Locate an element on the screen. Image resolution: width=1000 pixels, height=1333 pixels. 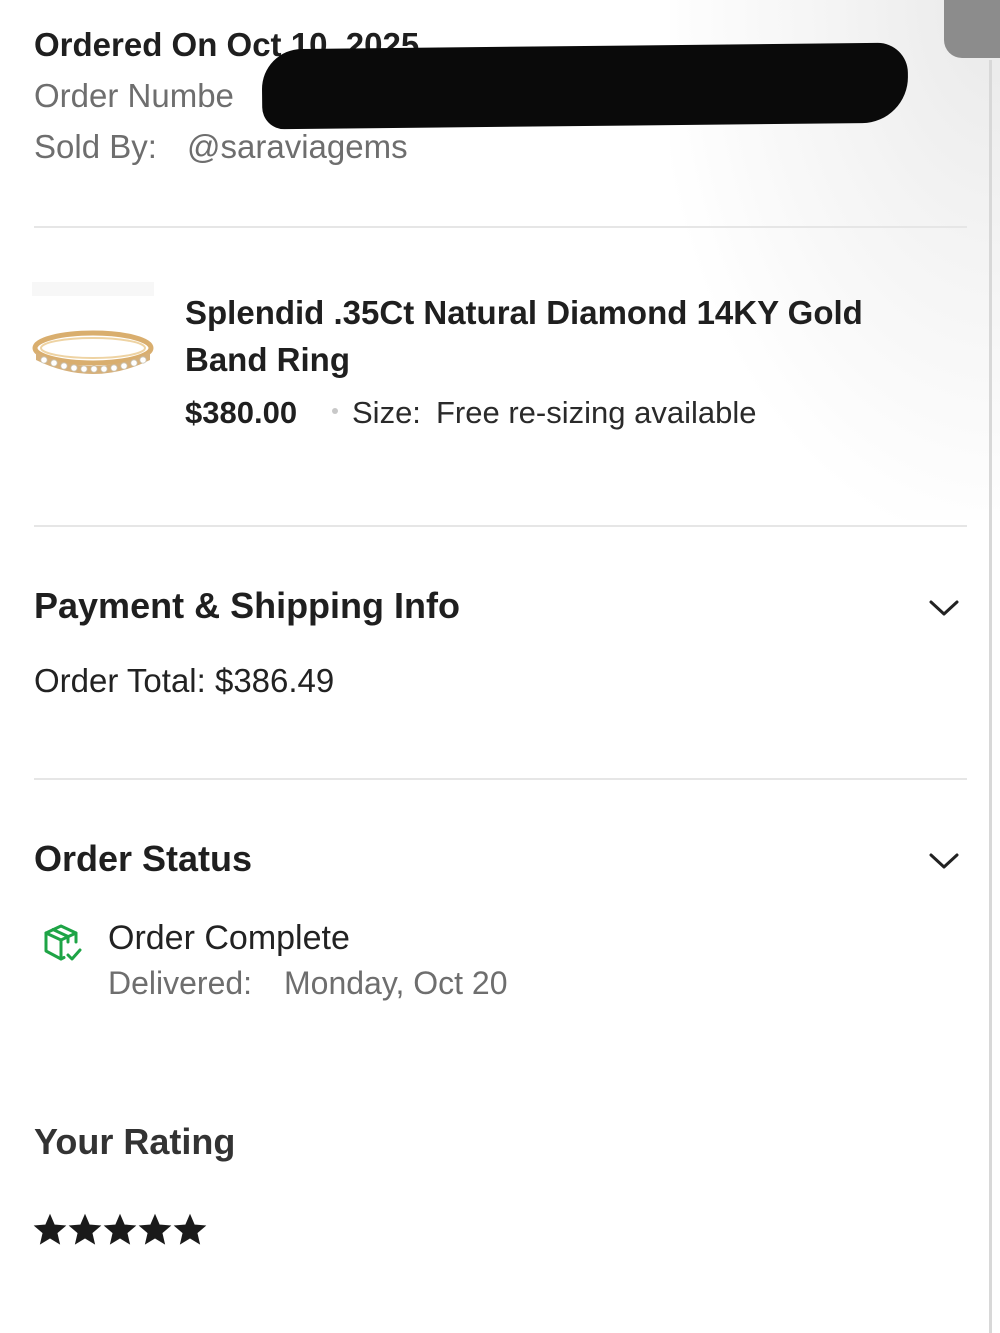
delivered-date: Monday, Oct 20 is located at coordinates (396, 983).